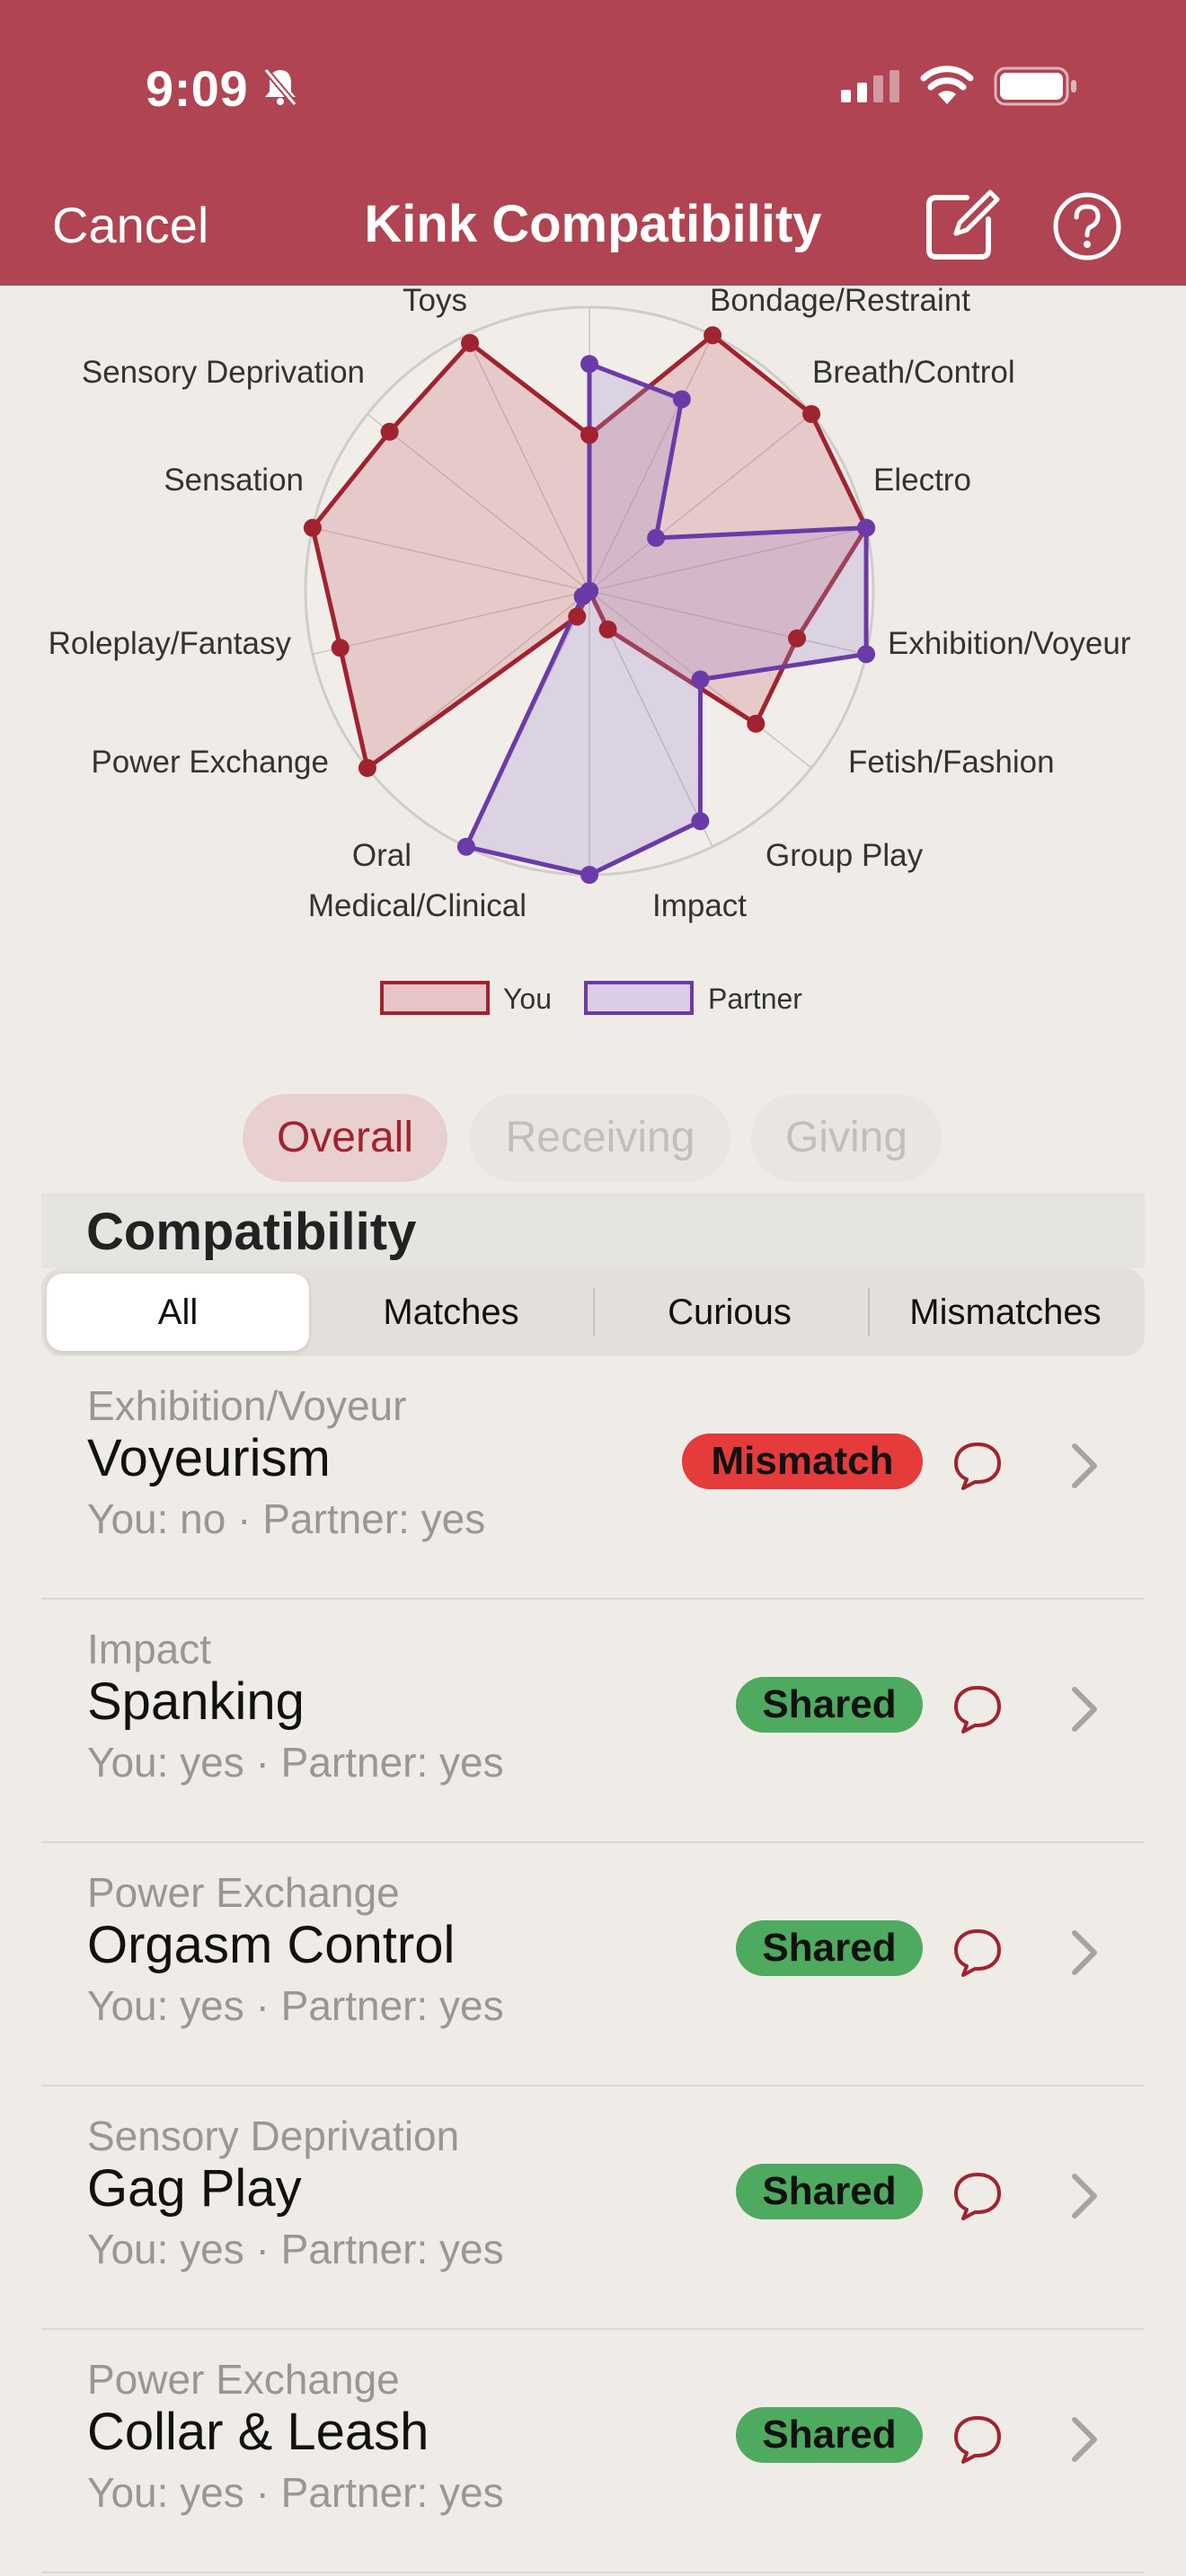 The height and width of the screenshot is (2576, 1186). What do you see at coordinates (593, 1230) in the screenshot?
I see `section-header: Compatibility` at bounding box center [593, 1230].